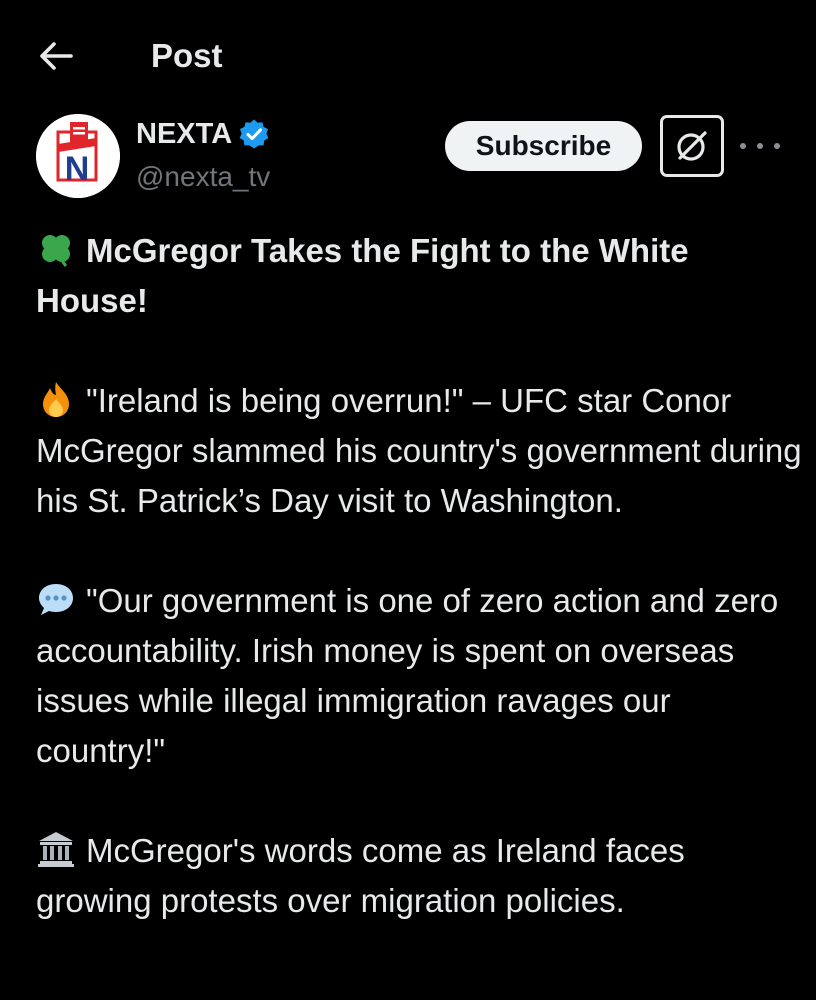 This screenshot has width=816, height=1000. I want to click on author-name: NEXTA, so click(184, 134).